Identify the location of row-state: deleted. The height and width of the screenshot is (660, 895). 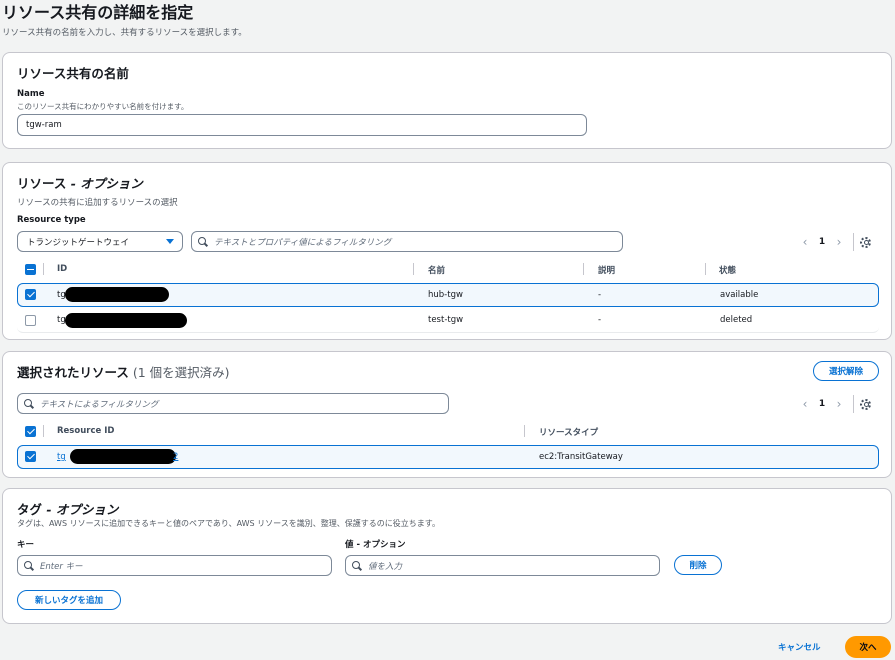
(736, 320).